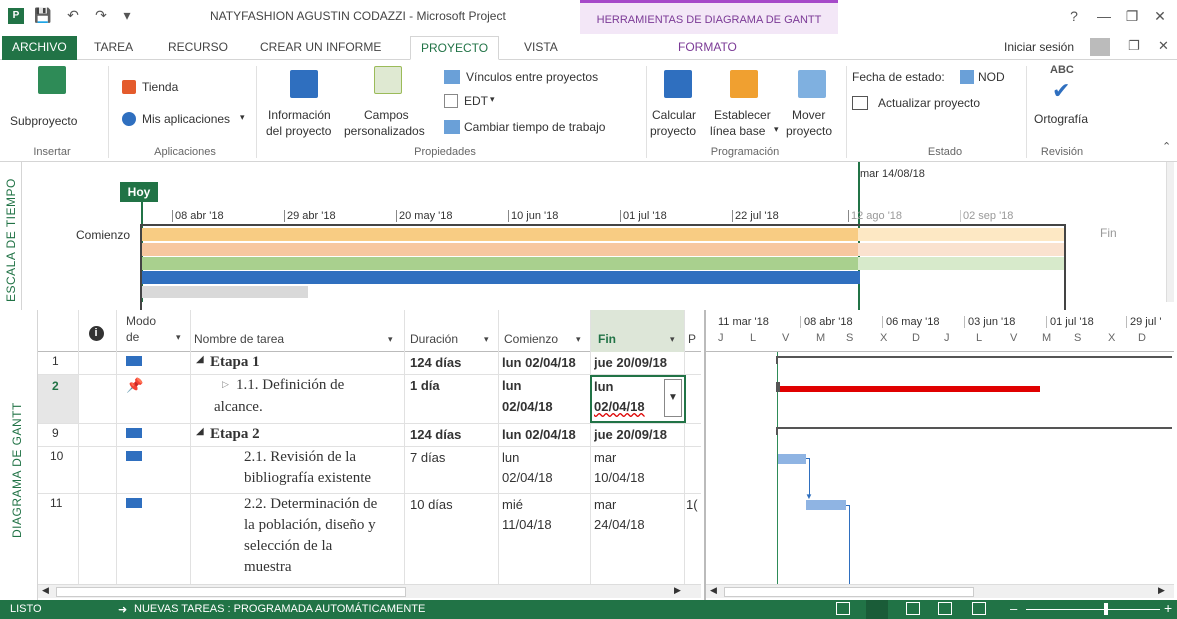 The image size is (1177, 619). What do you see at coordinates (431, 504) in the screenshot?
I see `task-duration: 10 días` at bounding box center [431, 504].